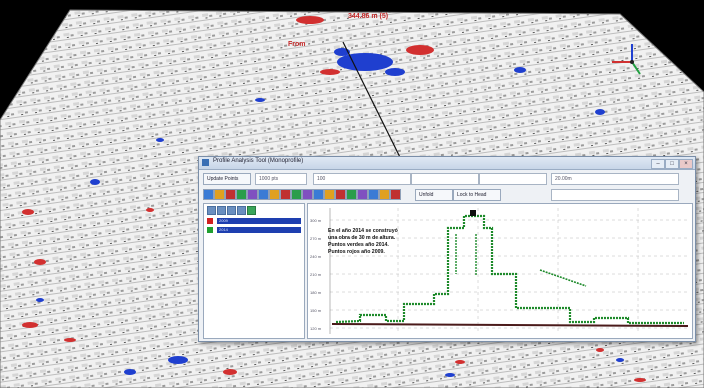  Describe the element at coordinates (510, 325) in the screenshot. I see `profile-2009-points` at that location.